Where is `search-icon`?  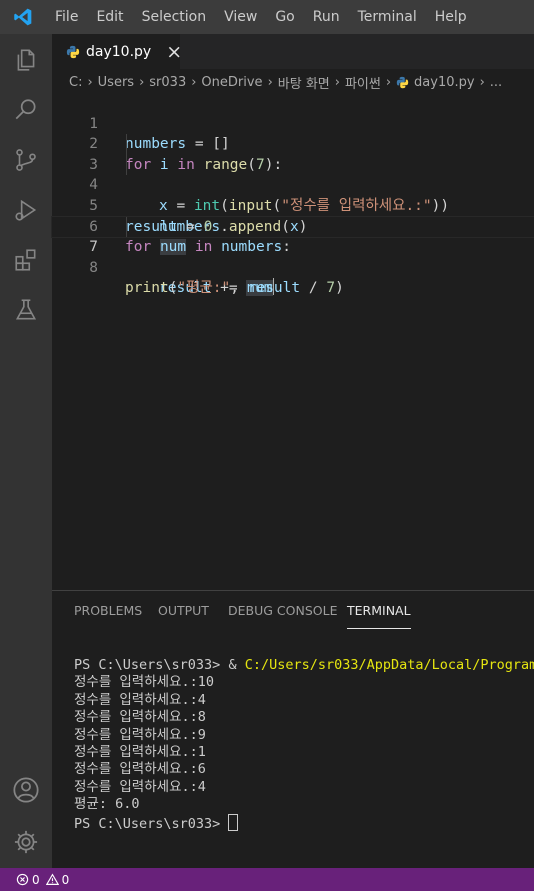
search-icon is located at coordinates (26, 110).